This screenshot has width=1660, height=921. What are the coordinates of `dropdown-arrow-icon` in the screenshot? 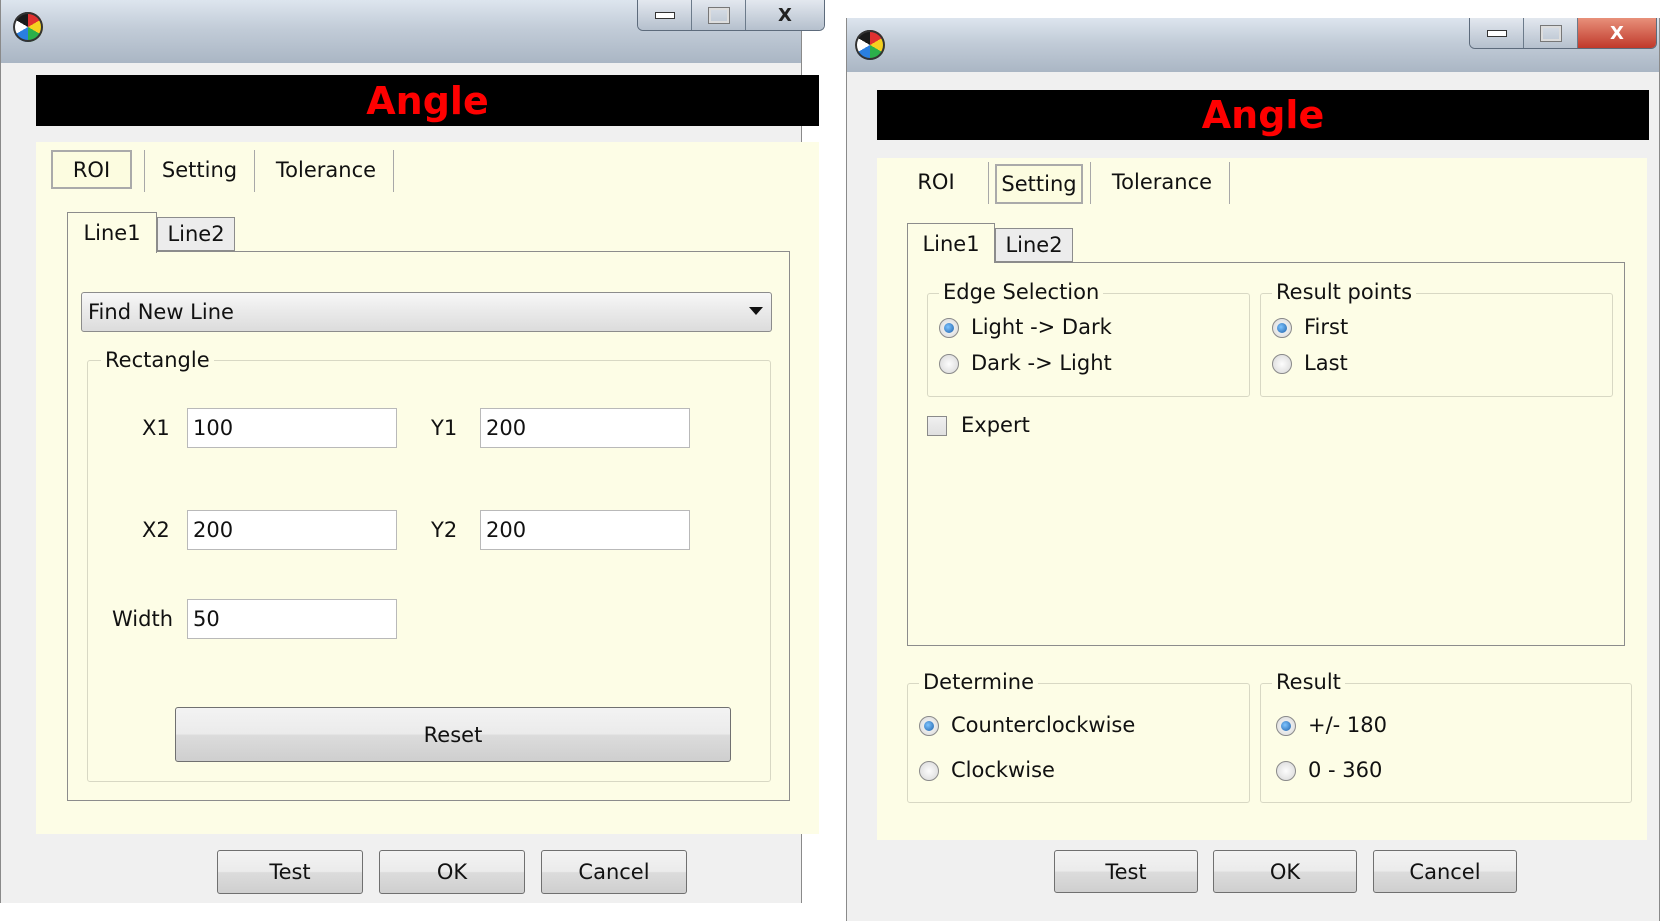 It's located at (756, 311).